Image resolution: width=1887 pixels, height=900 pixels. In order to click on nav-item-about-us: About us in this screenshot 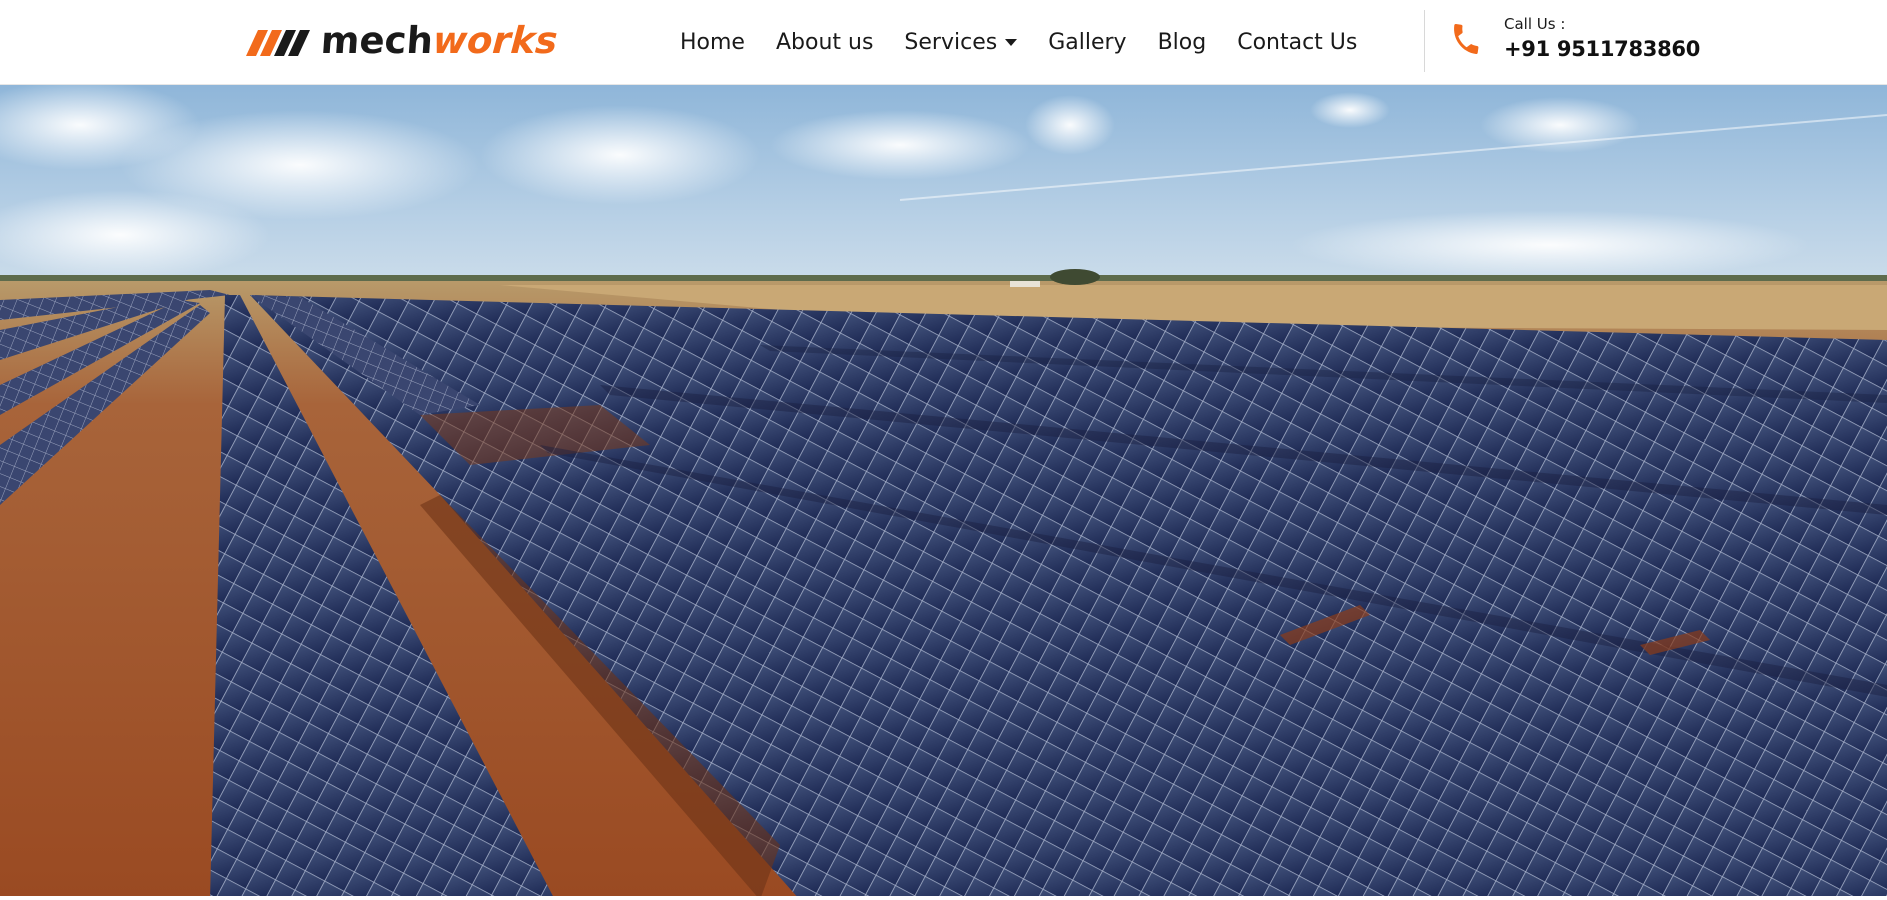, I will do `click(824, 42)`.